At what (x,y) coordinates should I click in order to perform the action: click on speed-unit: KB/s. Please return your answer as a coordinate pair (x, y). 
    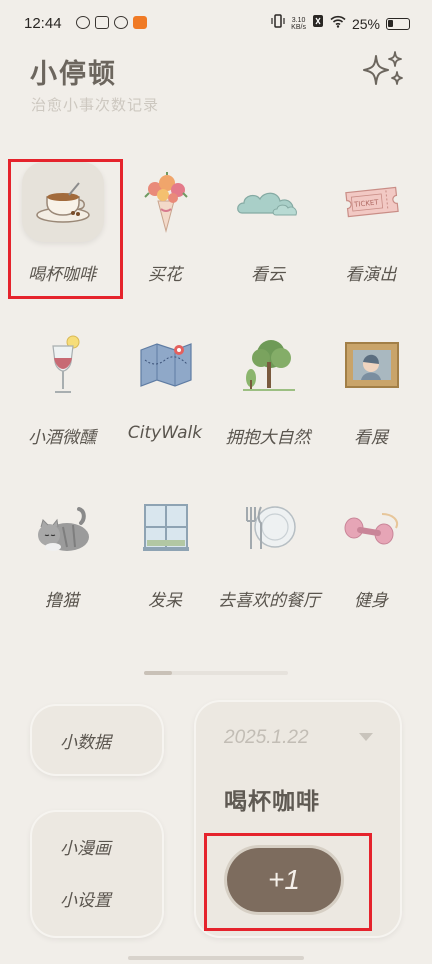
    Looking at the image, I should click on (298, 27).